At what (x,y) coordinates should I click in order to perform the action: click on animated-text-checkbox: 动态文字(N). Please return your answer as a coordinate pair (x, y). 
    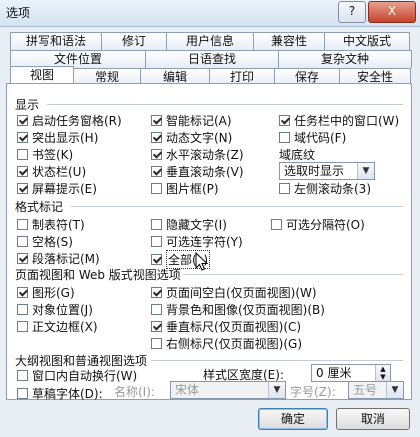
    Looking at the image, I should click on (191, 137).